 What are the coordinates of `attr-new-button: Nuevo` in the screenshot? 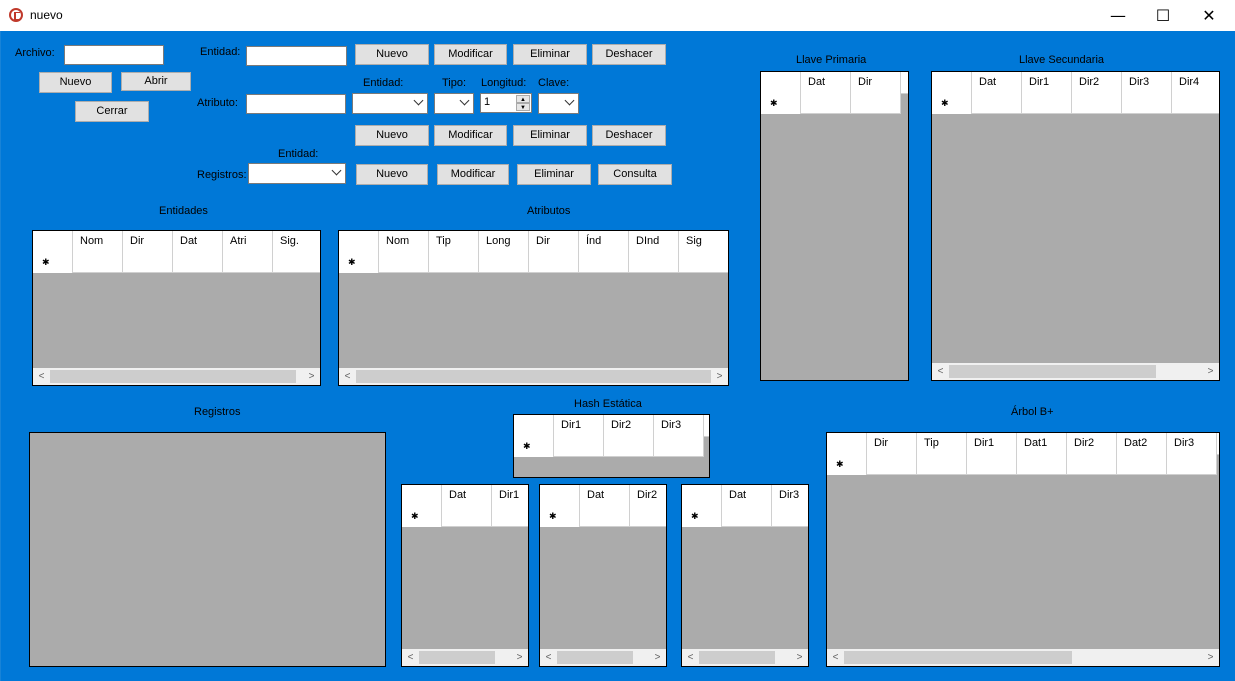 It's located at (392, 135).